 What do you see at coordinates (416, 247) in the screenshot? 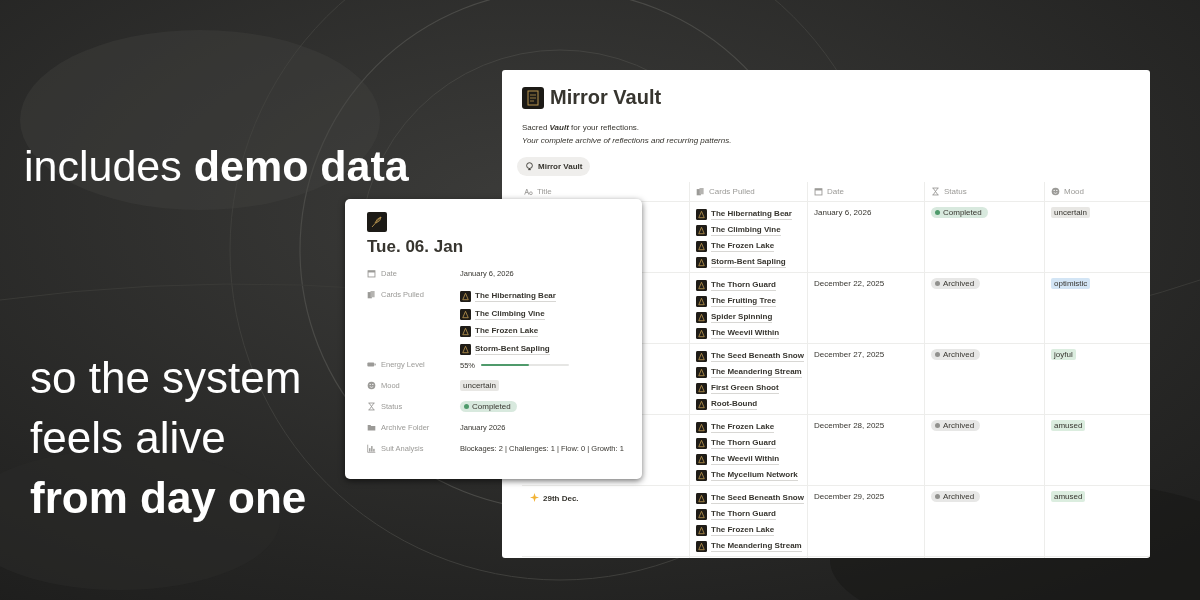
I see `entry-title: Tue. 06. Jan` at bounding box center [416, 247].